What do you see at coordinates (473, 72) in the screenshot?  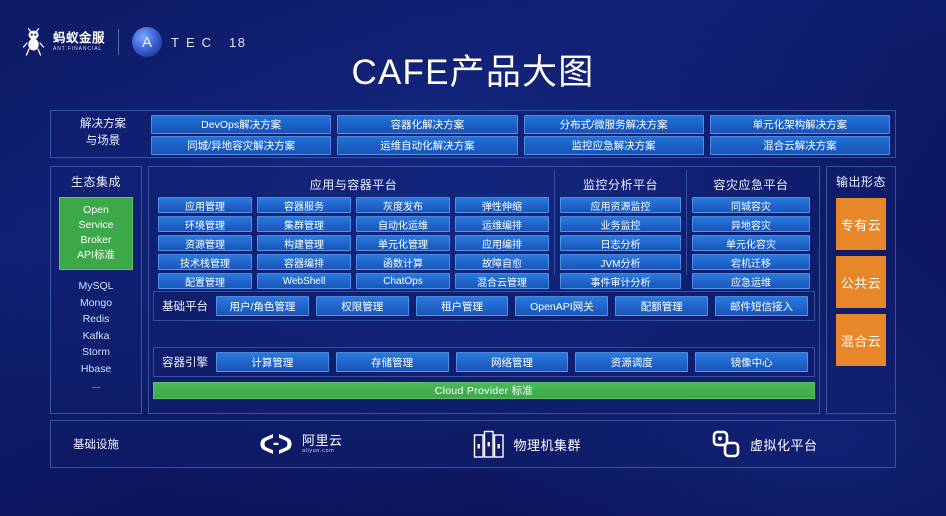 I see `page-title: CAFE产品大图` at bounding box center [473, 72].